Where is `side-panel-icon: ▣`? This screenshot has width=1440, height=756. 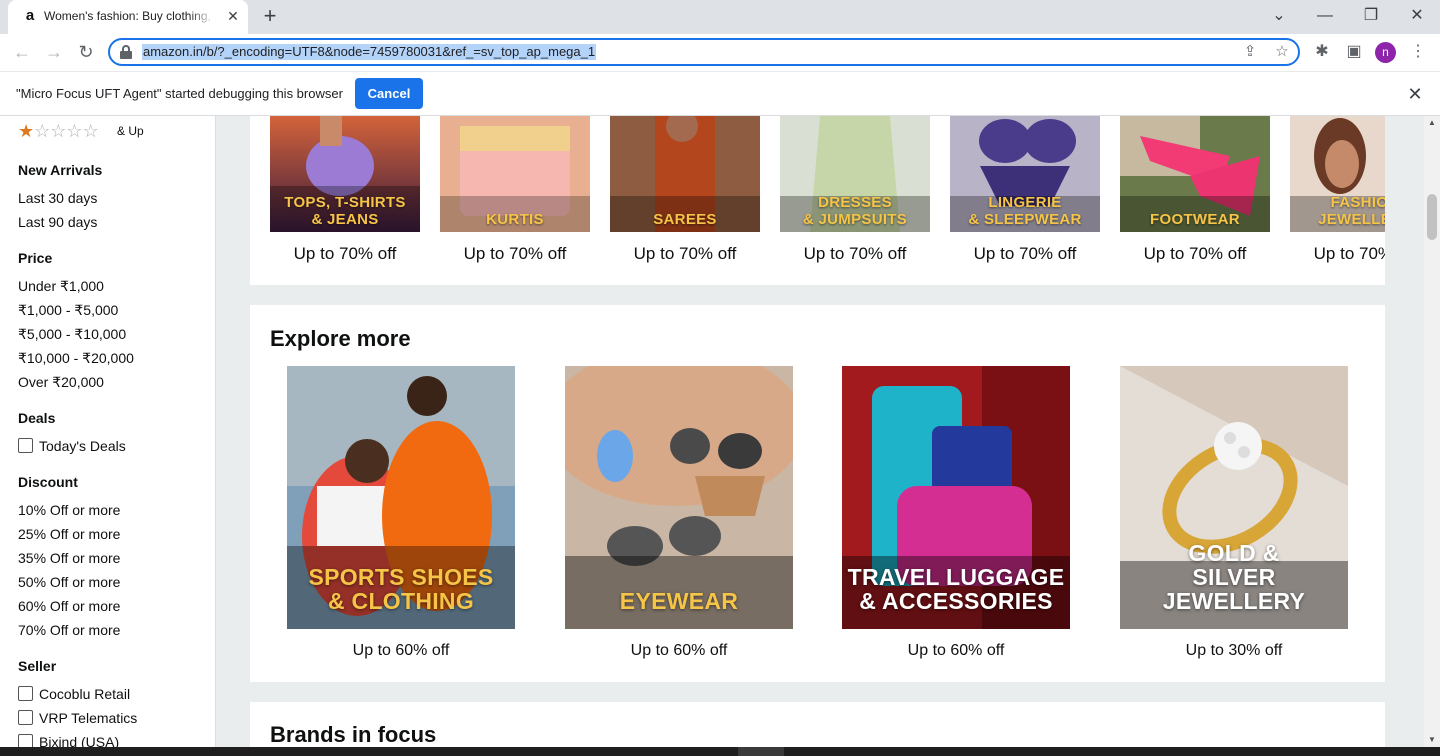
side-panel-icon: ▣ is located at coordinates (1354, 52).